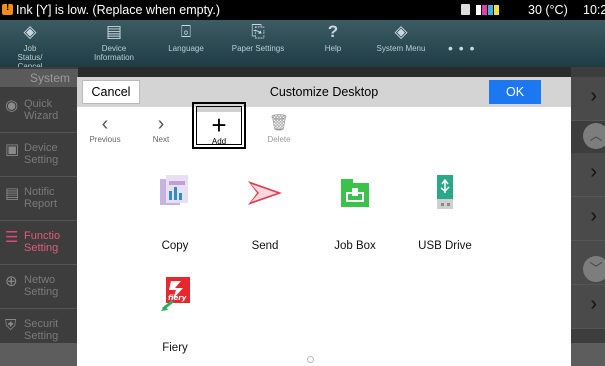  I want to click on system-menu-icon: ◈, so click(401, 31).